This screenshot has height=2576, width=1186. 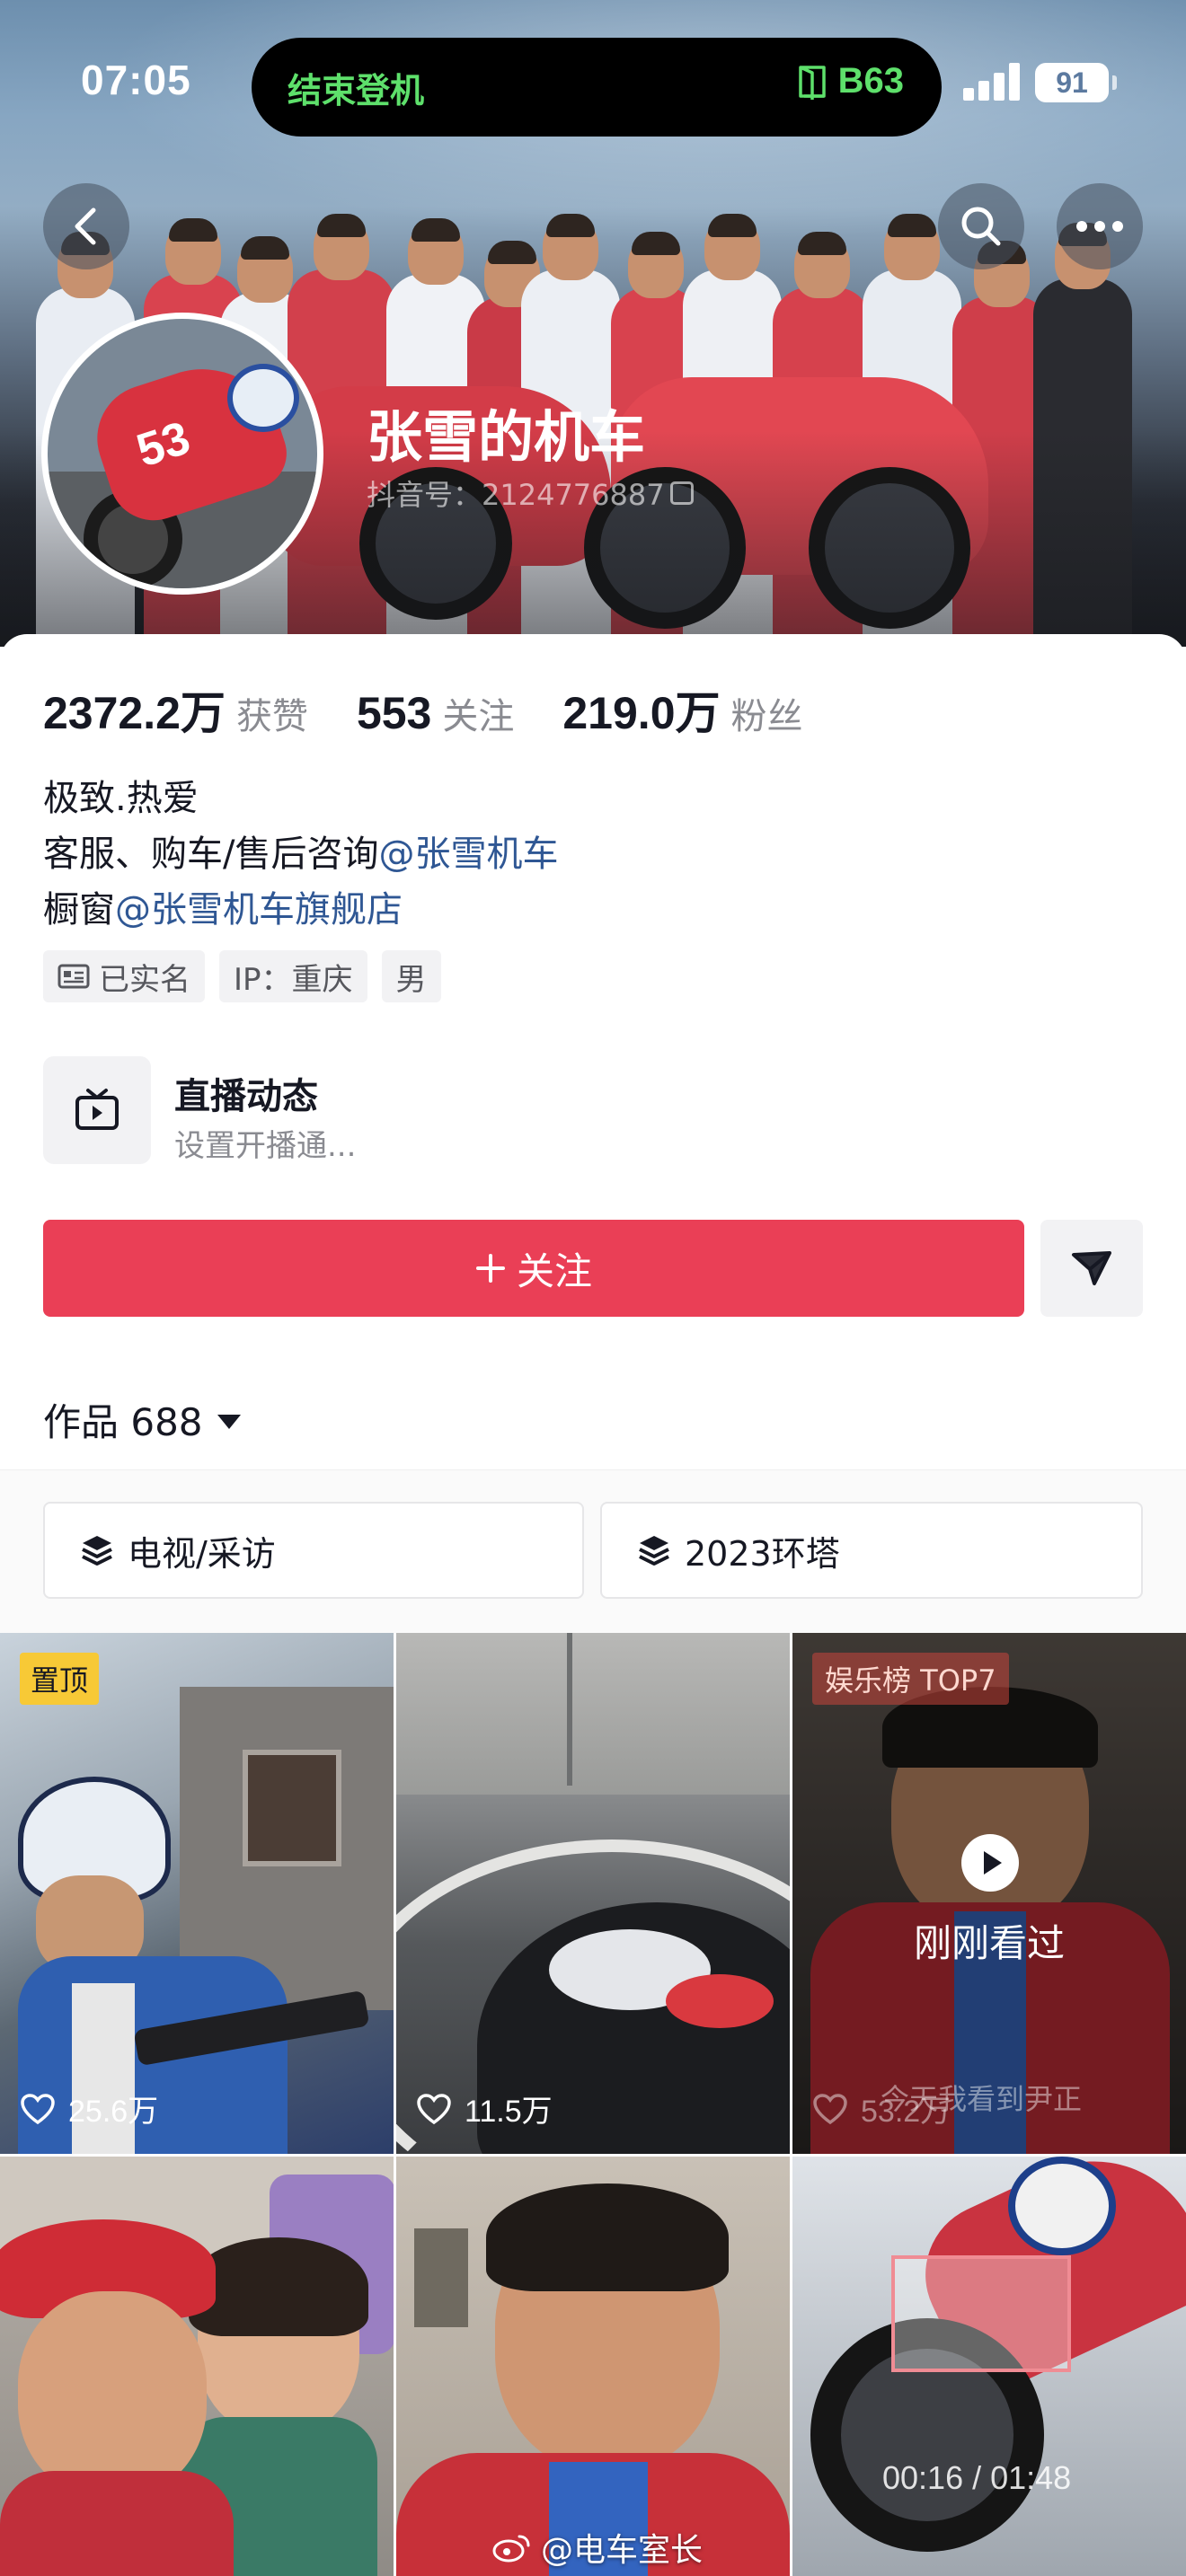 I want to click on ip-location-tag: IP：重庆, so click(x=293, y=976).